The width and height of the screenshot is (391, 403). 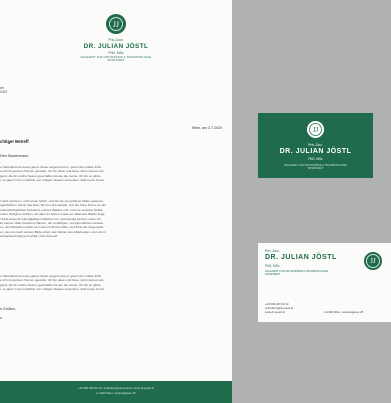 I want to click on letter-signature: n, so click(x=1, y=318).